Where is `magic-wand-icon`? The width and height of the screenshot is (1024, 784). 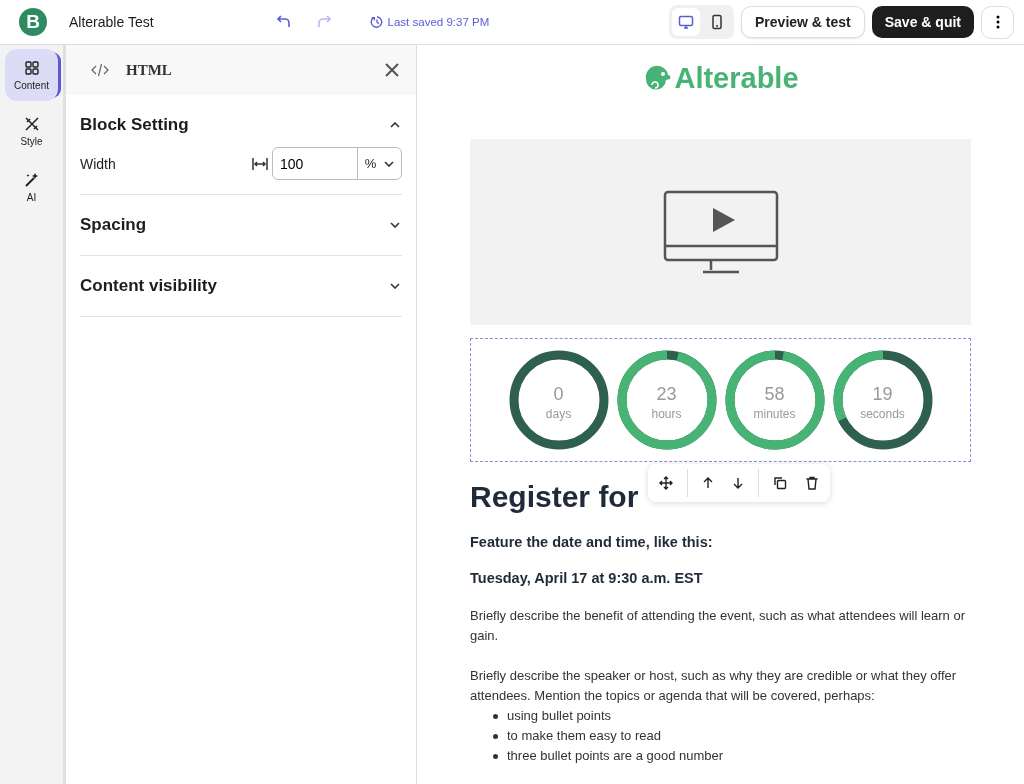 magic-wand-icon is located at coordinates (31, 179).